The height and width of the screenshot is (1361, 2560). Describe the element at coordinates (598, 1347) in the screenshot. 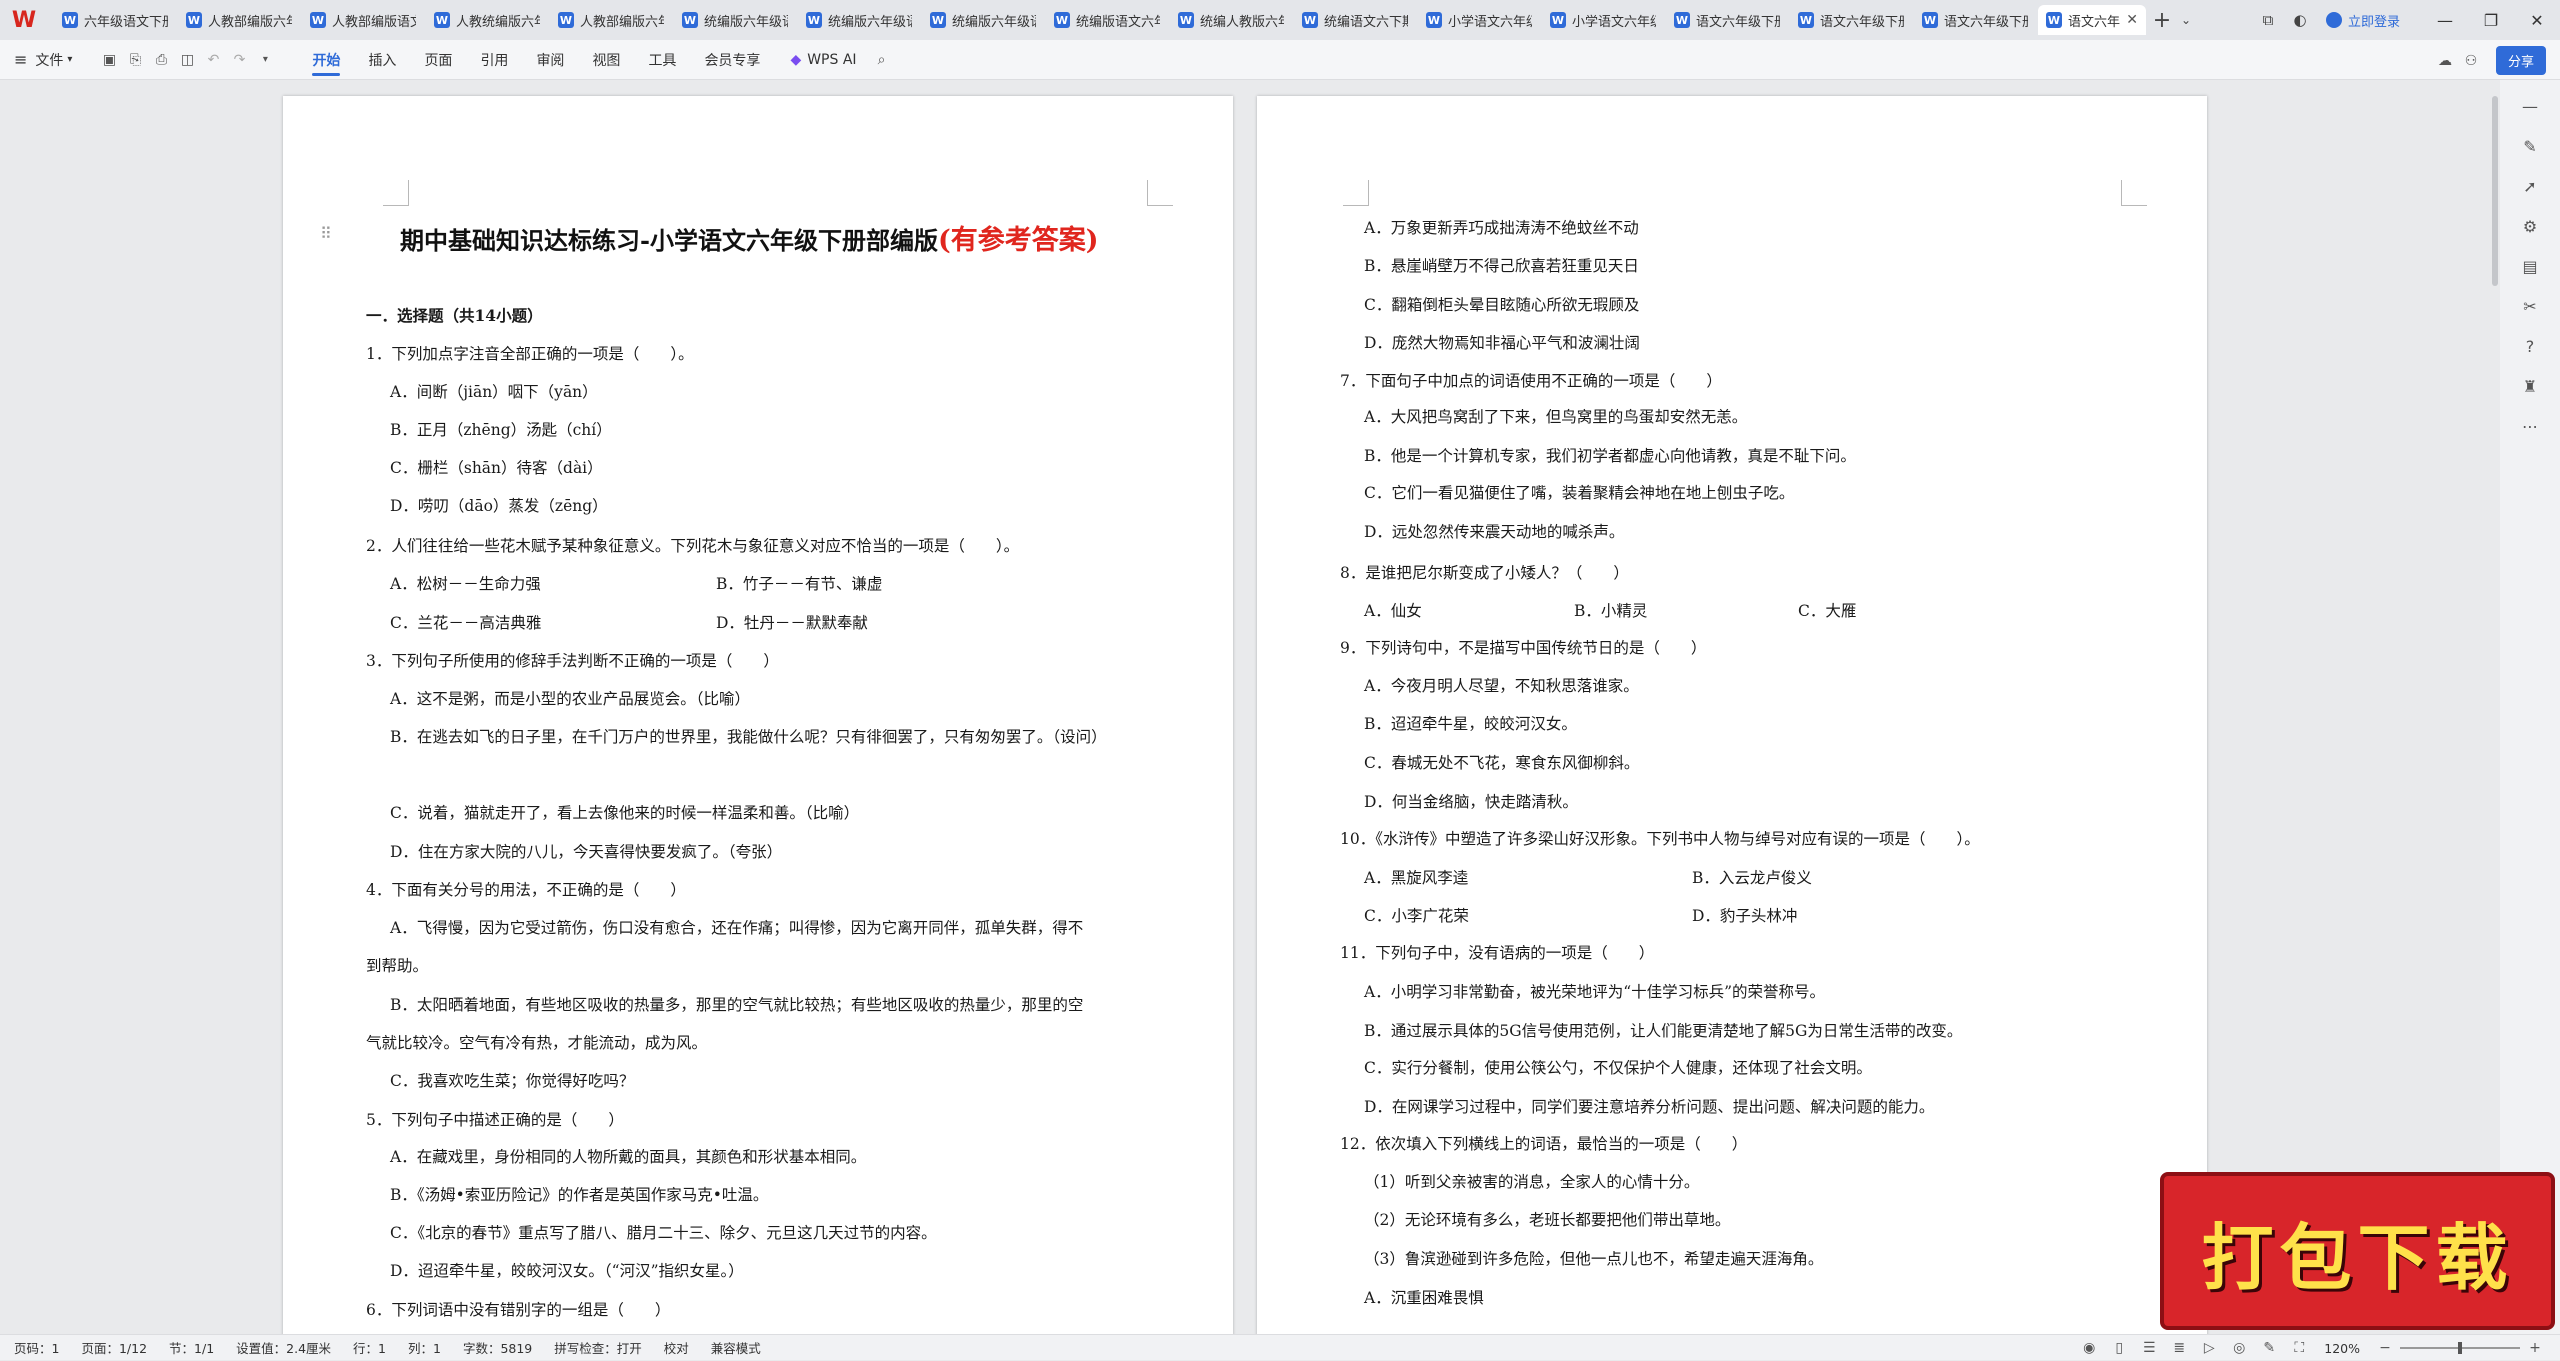

I see `status-spell-check: 拼写检查：打开` at that location.